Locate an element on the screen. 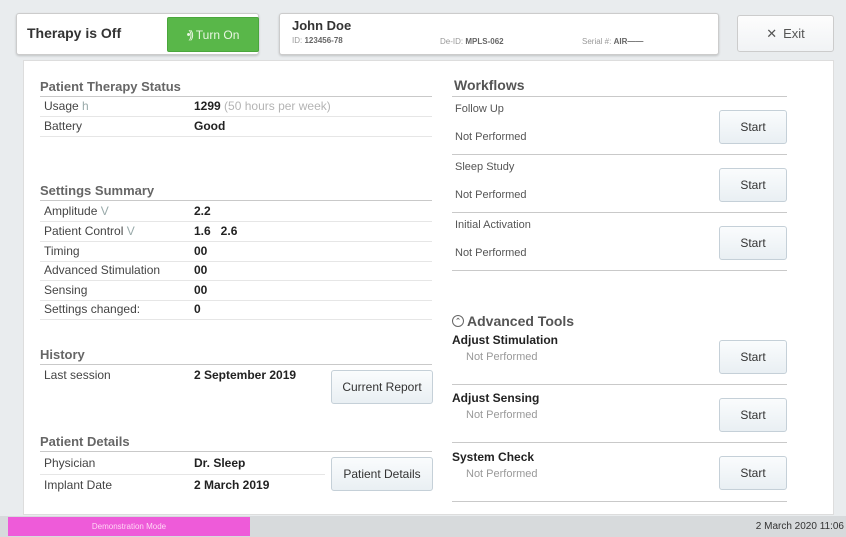 Image resolution: width=846 pixels, height=537 pixels. serial-number: Serial #: AIR—— is located at coordinates (612, 41).